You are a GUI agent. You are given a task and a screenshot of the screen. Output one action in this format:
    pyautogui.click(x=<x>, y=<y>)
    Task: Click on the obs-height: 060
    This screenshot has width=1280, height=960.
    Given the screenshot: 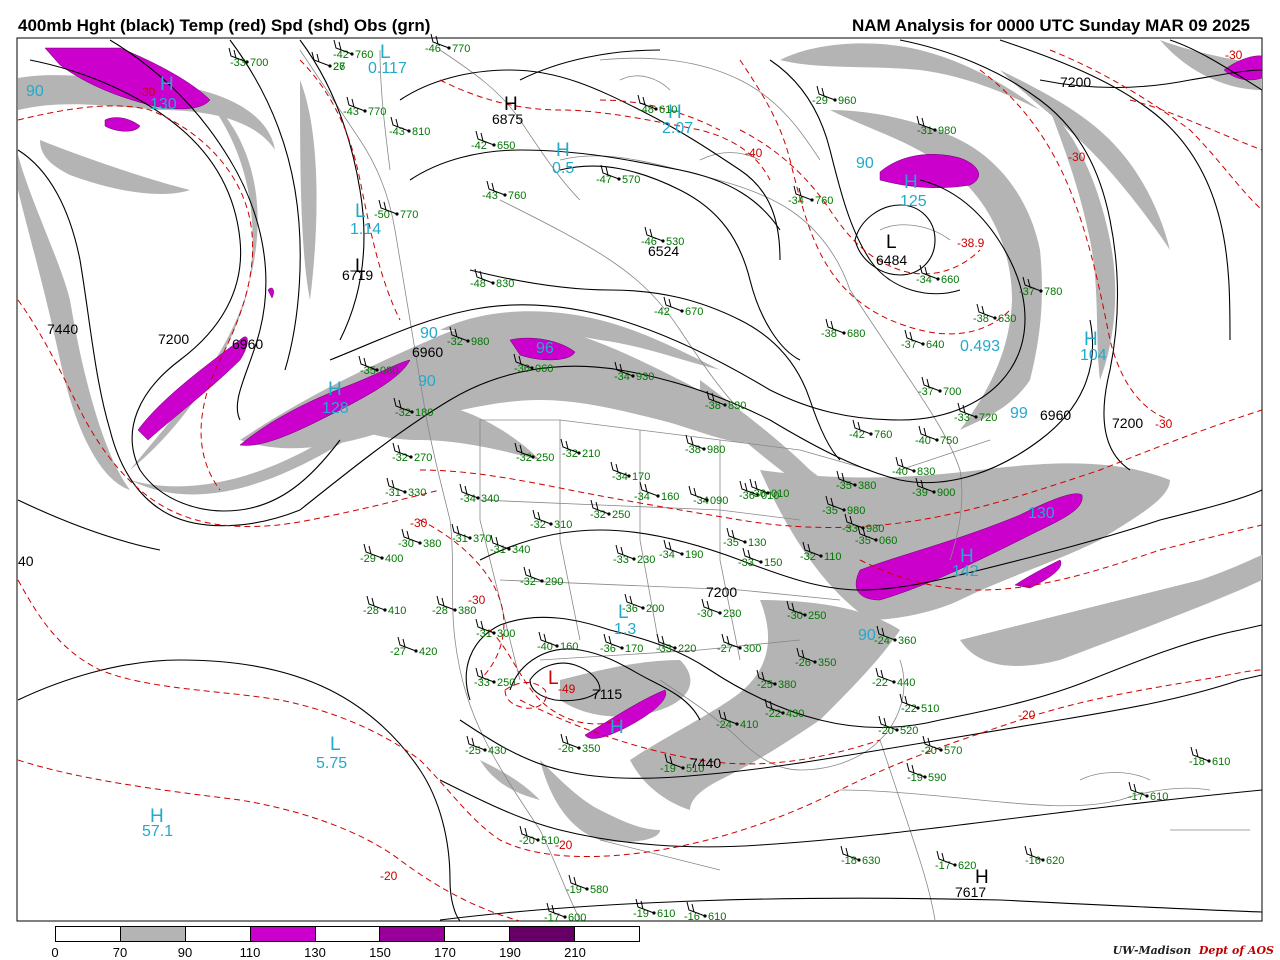 What is the action you would take?
    pyautogui.click(x=544, y=369)
    